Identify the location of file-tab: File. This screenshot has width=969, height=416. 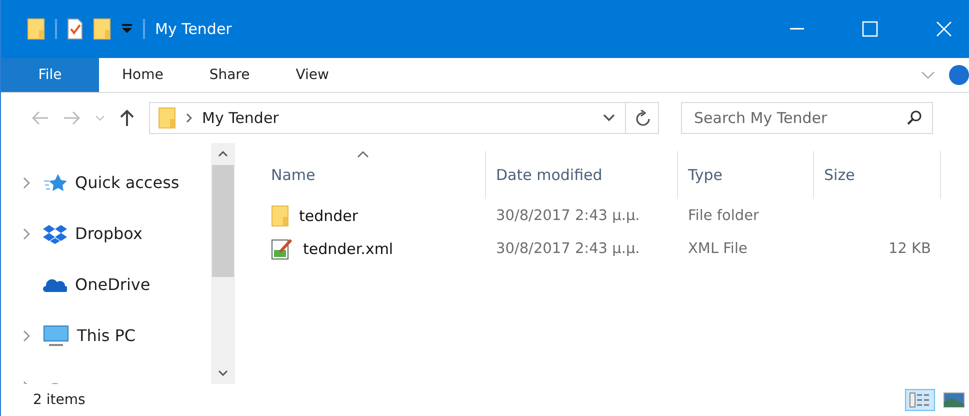
(50, 75).